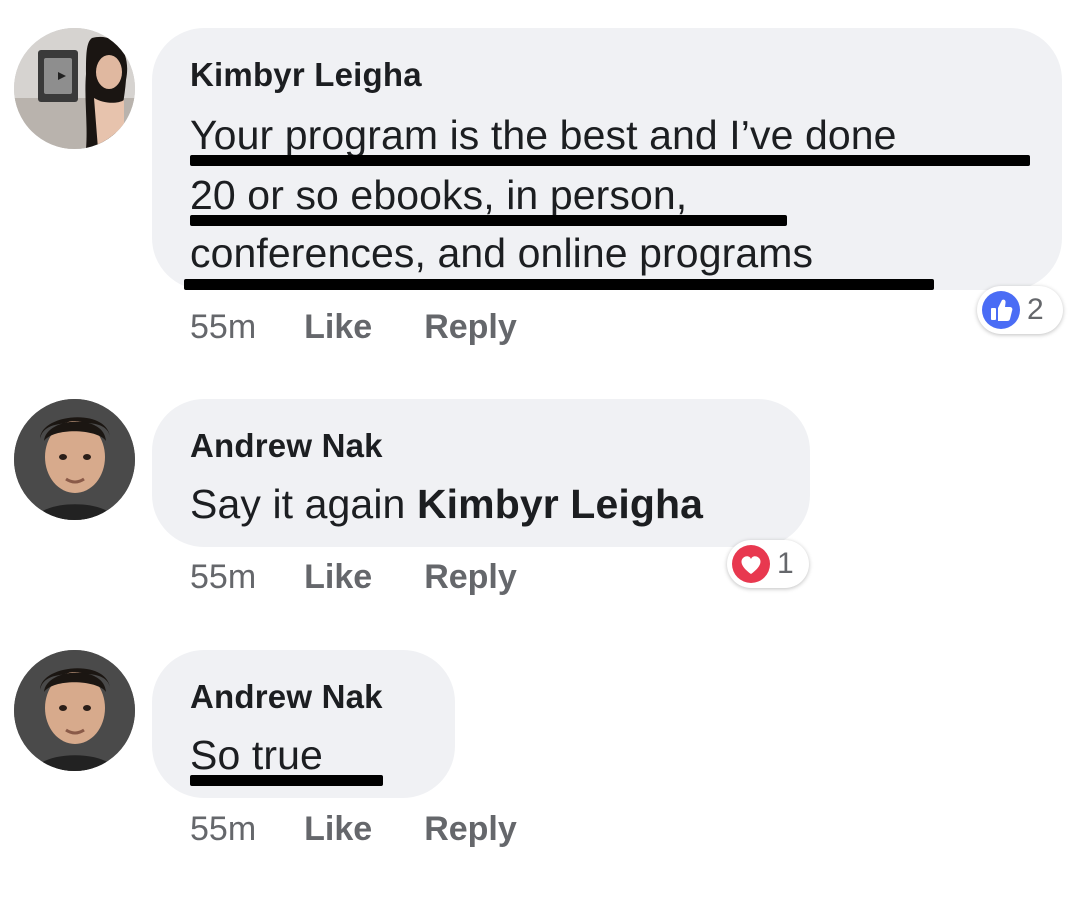  I want to click on comment-text-body: Say it again, so click(303, 504).